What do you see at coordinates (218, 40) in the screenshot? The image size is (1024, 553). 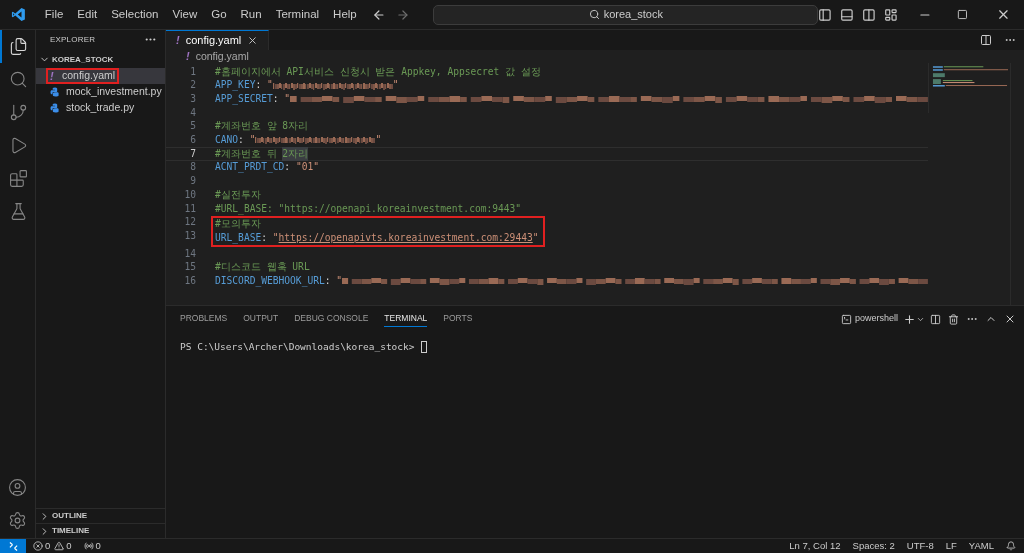 I see `editor-tab: ! config.yaml` at bounding box center [218, 40].